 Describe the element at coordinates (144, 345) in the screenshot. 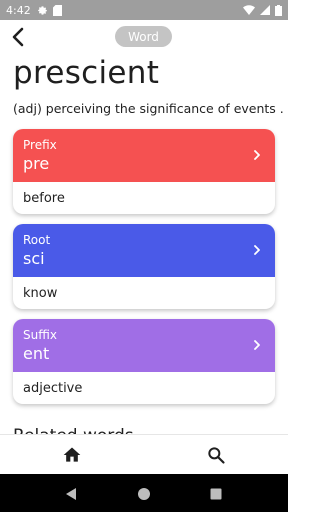

I see `suffix-card-header: Suffix ent` at that location.